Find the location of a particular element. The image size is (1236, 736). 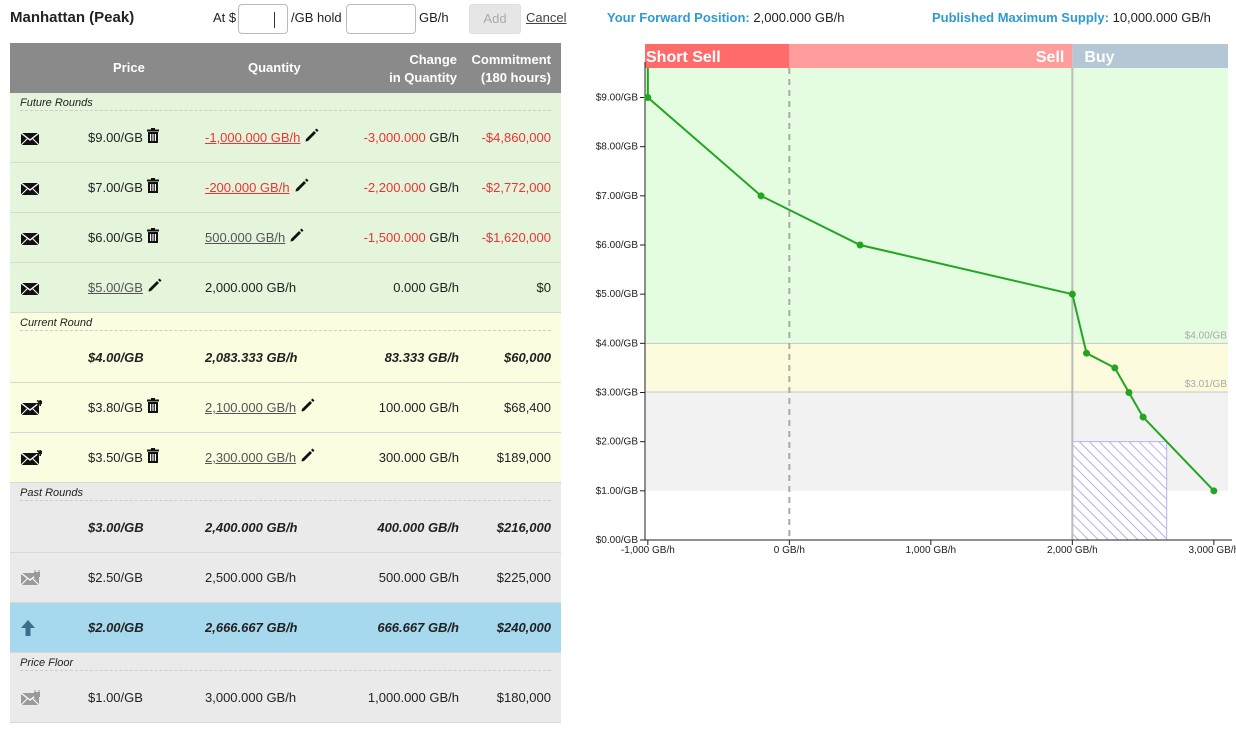

quantity-value: -1,000.000 GB/h is located at coordinates (252, 137).